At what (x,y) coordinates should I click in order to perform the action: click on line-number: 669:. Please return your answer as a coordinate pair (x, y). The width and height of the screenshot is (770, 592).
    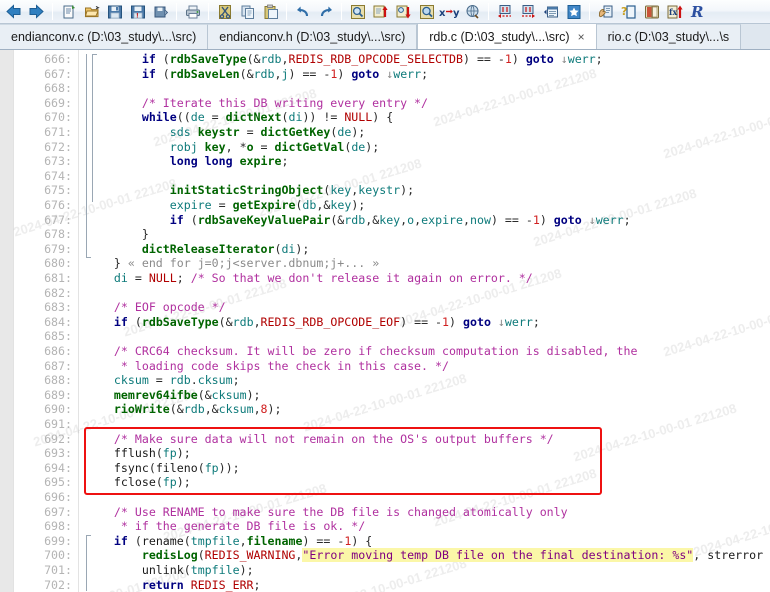
    Looking at the image, I should click on (58, 102).